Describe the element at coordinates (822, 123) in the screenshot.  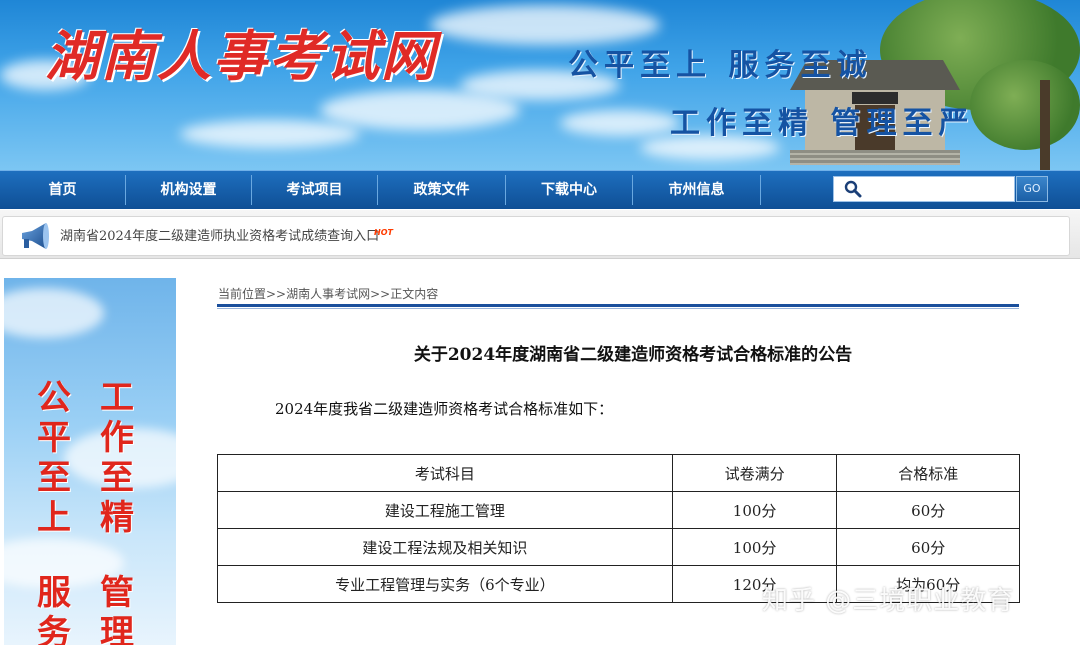
I see `slogan-bottom: 工作至精 管理至严` at that location.